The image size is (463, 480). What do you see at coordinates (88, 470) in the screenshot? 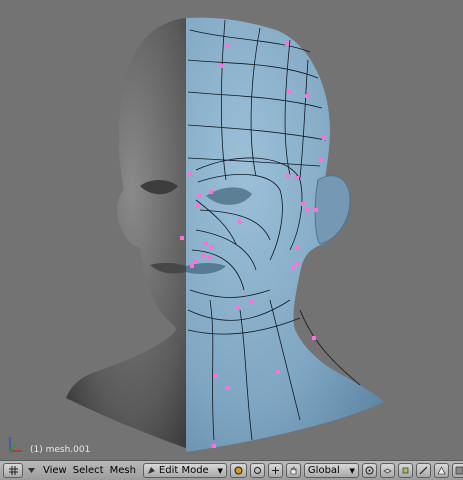
I see `select-menu: Select` at bounding box center [88, 470].